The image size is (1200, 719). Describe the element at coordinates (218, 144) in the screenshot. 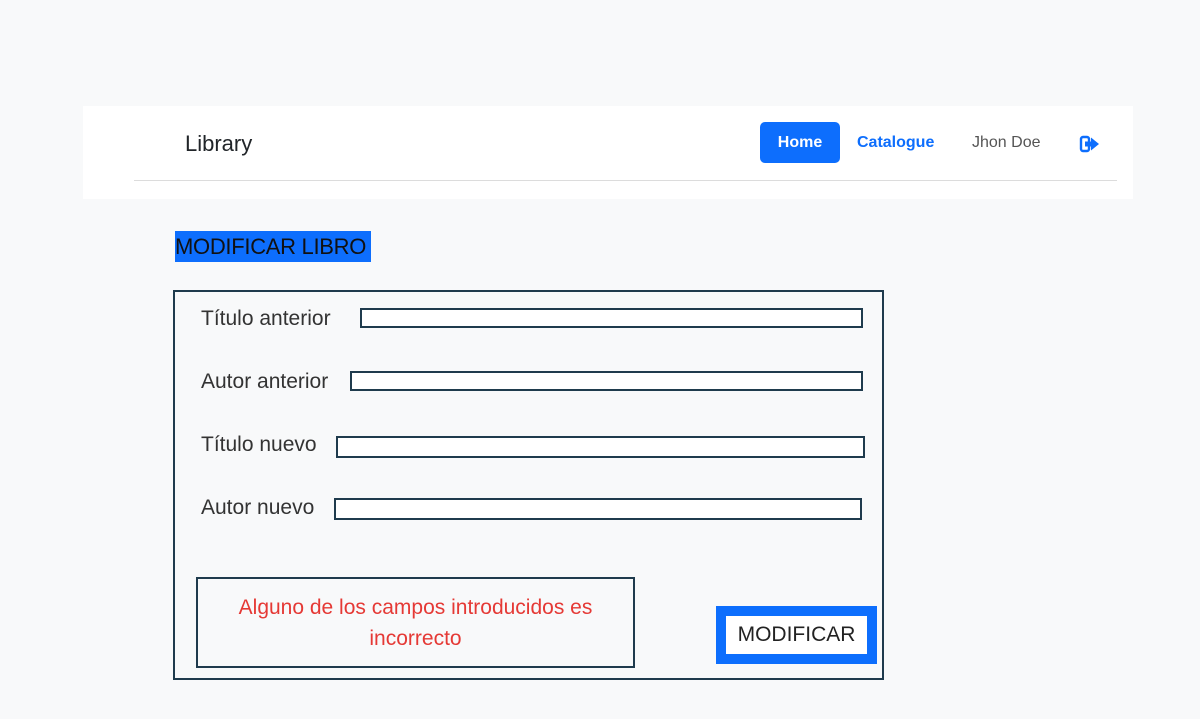

I see `brand-logo: Library` at that location.